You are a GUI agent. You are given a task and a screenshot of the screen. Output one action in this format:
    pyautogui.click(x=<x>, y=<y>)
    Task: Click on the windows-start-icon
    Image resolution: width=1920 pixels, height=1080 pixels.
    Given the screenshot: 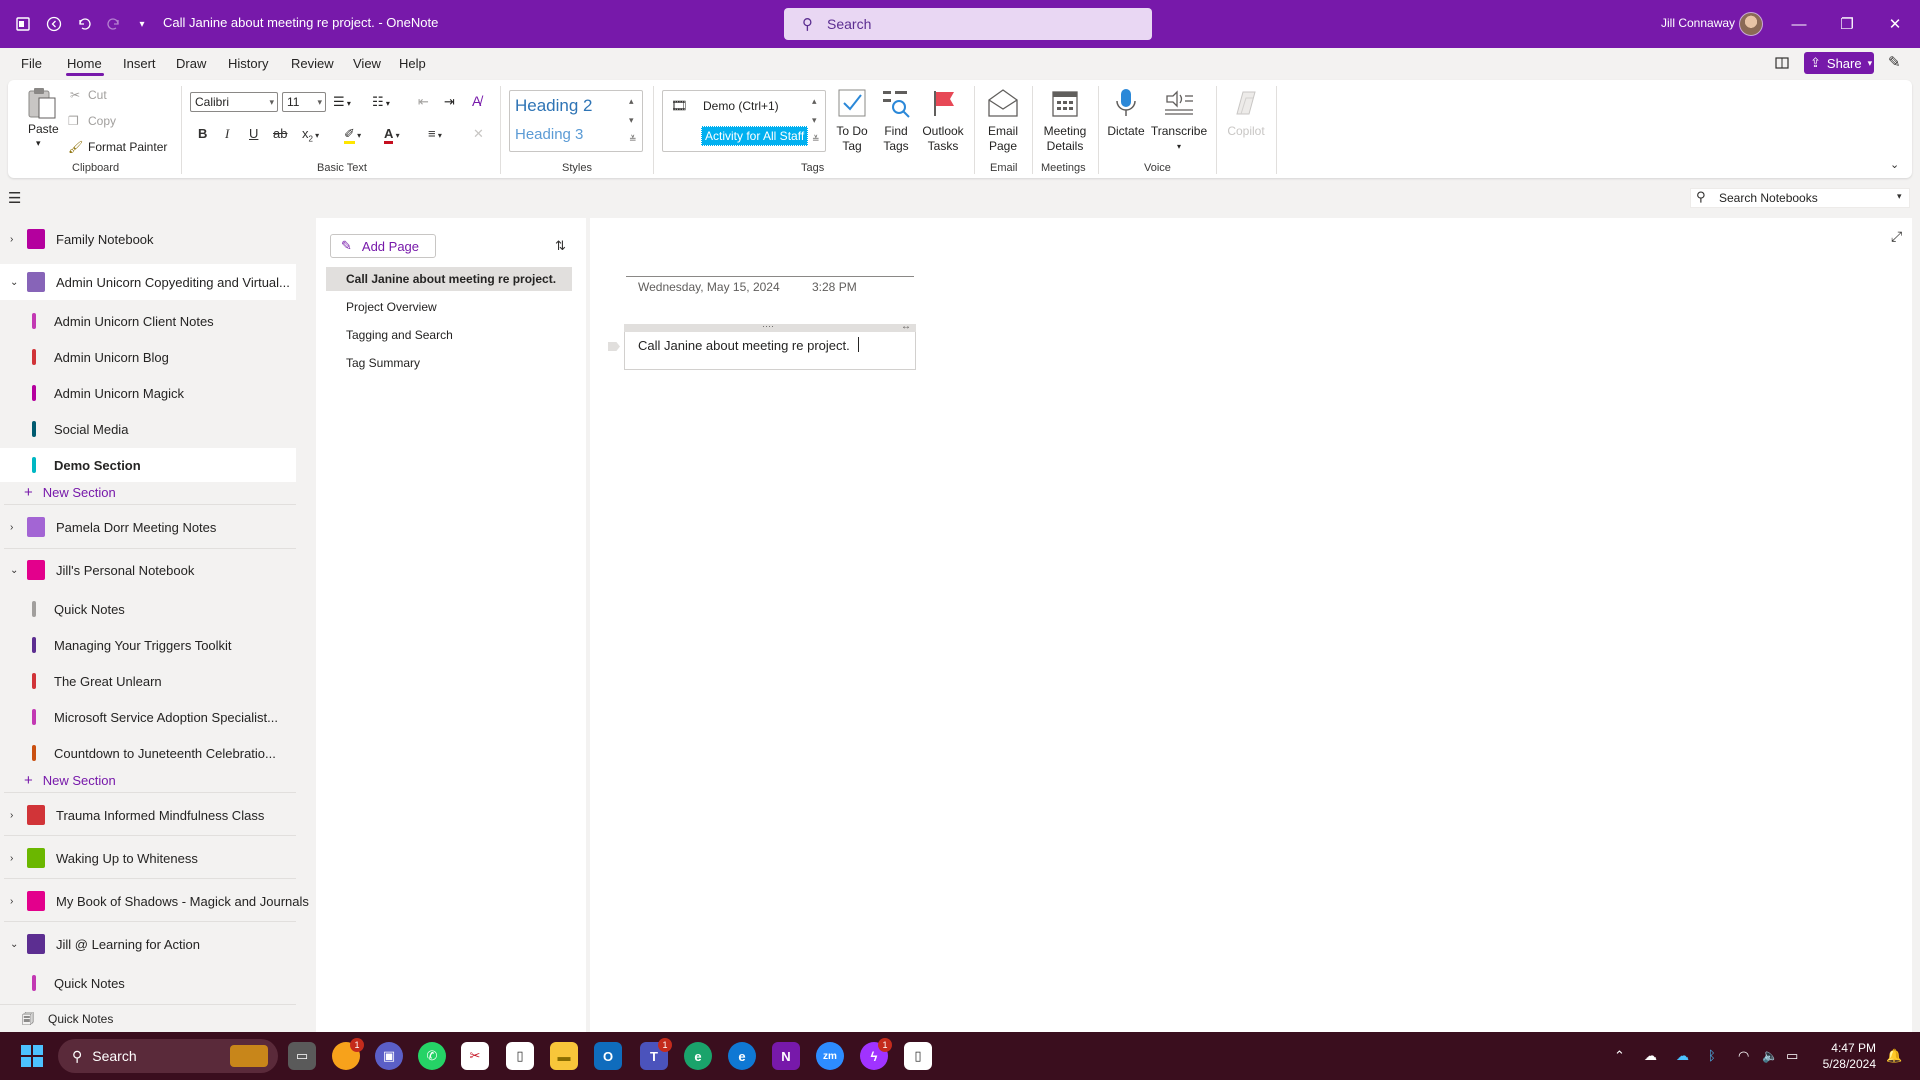 What is the action you would take?
    pyautogui.click(x=32, y=1056)
    